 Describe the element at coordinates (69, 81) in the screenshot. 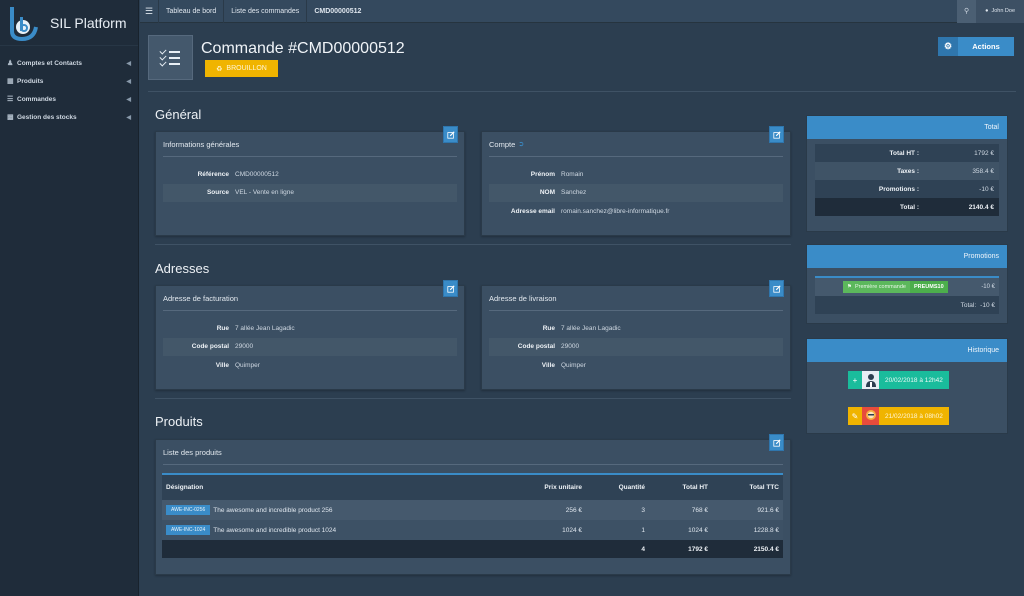

I see `sidebar-item-produits: ▦ Produits ◀` at that location.